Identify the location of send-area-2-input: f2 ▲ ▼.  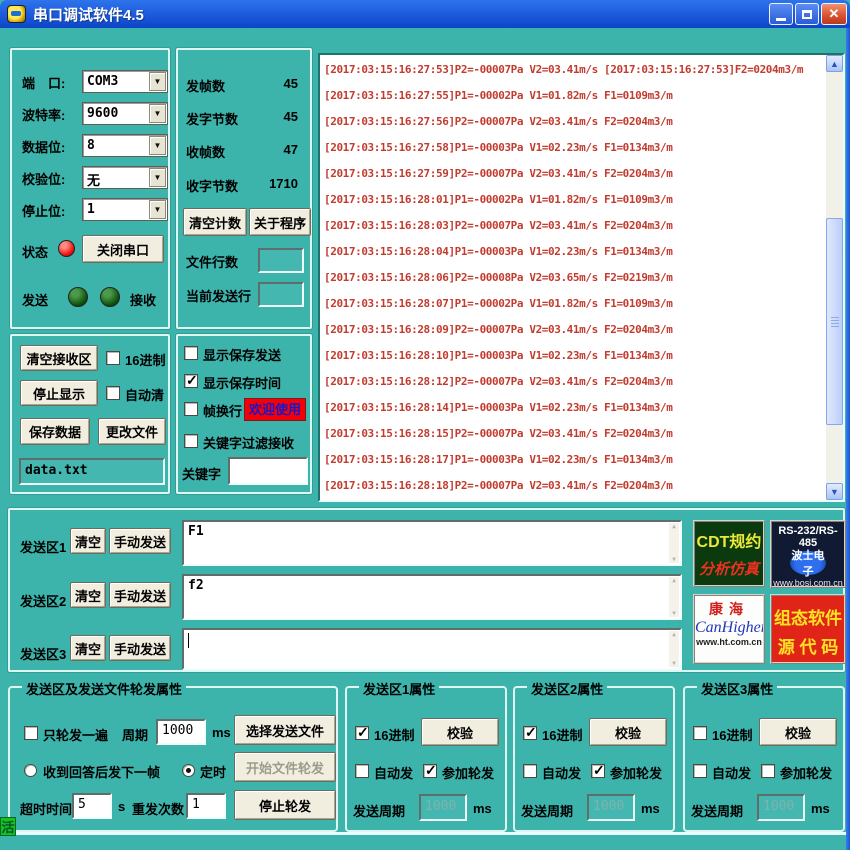
(432, 597).